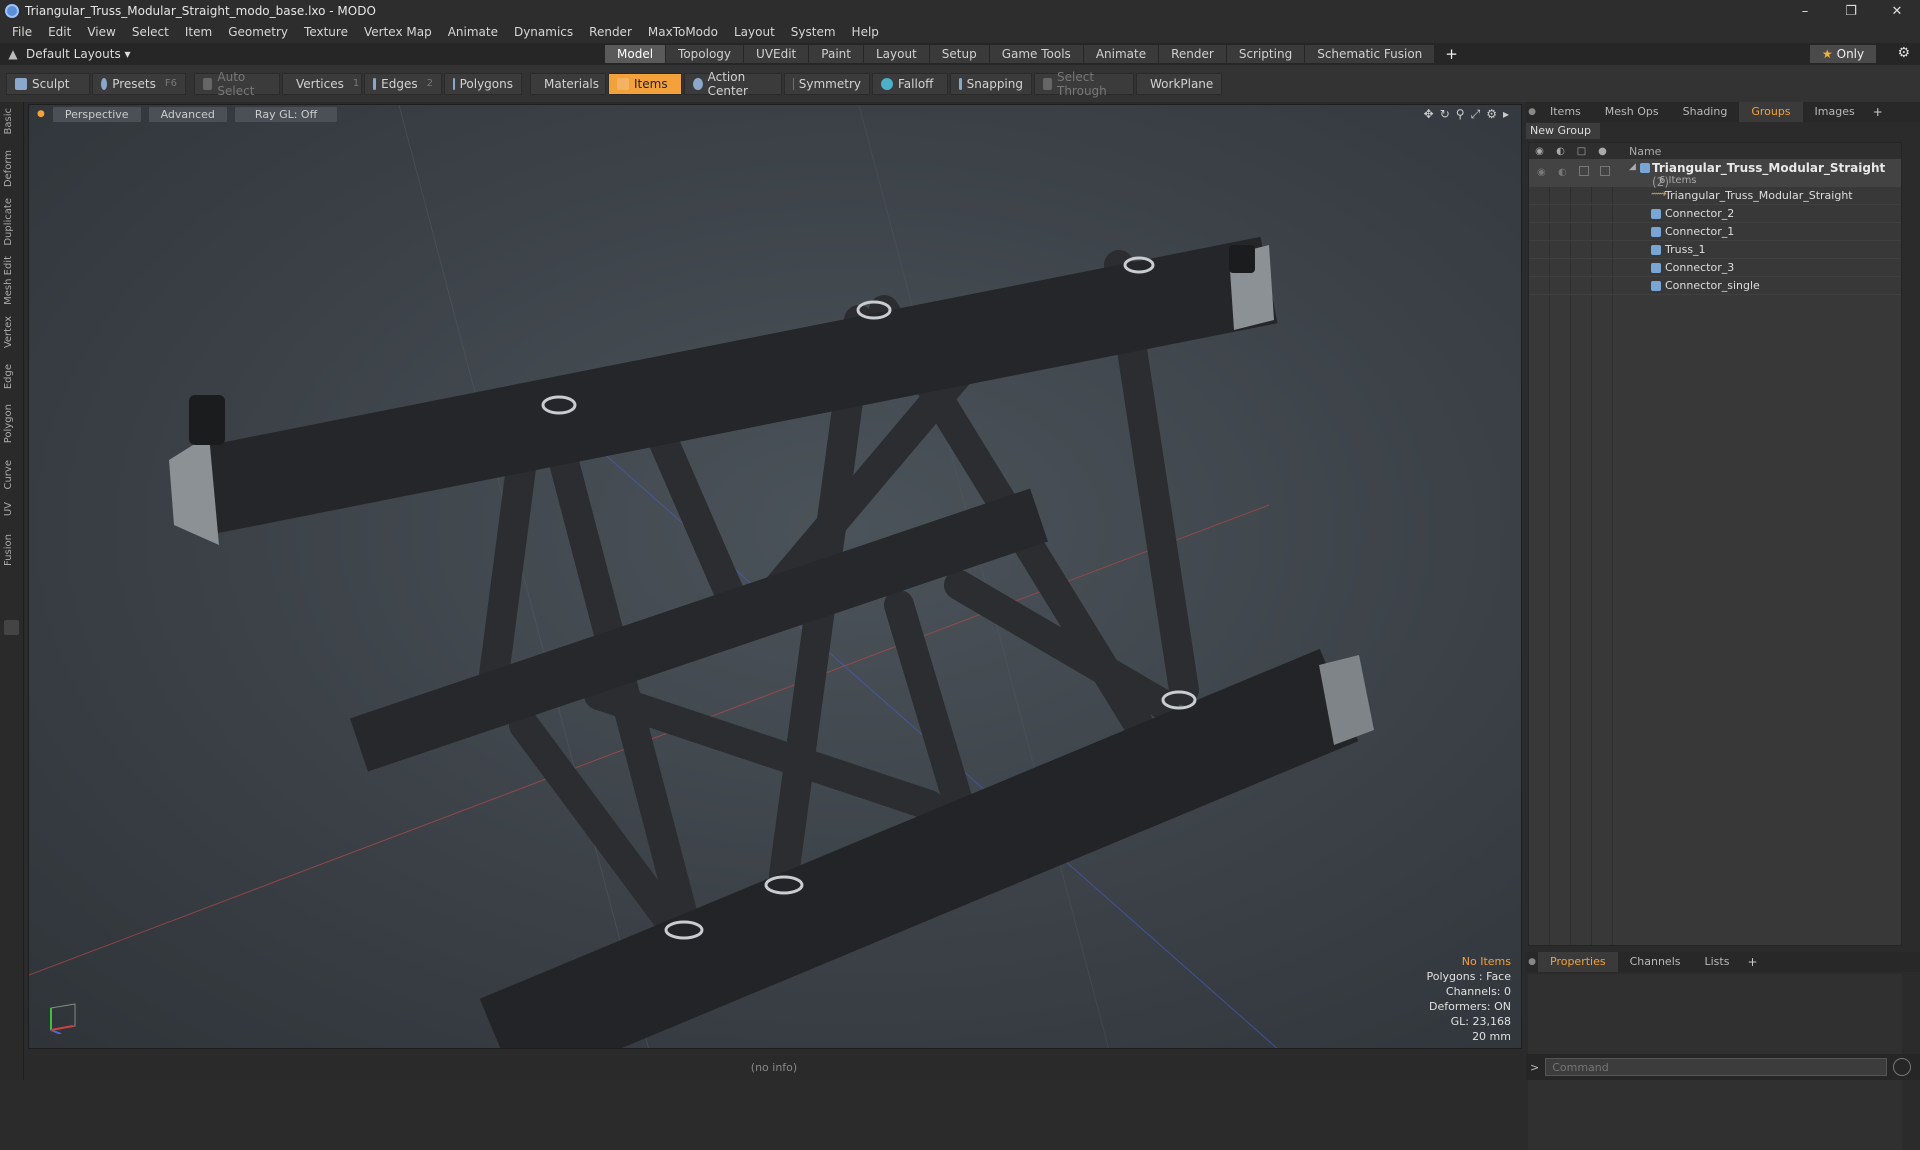 Image resolution: width=1920 pixels, height=1150 pixels. Describe the element at coordinates (22, 32) in the screenshot. I see `menu-file: File` at that location.